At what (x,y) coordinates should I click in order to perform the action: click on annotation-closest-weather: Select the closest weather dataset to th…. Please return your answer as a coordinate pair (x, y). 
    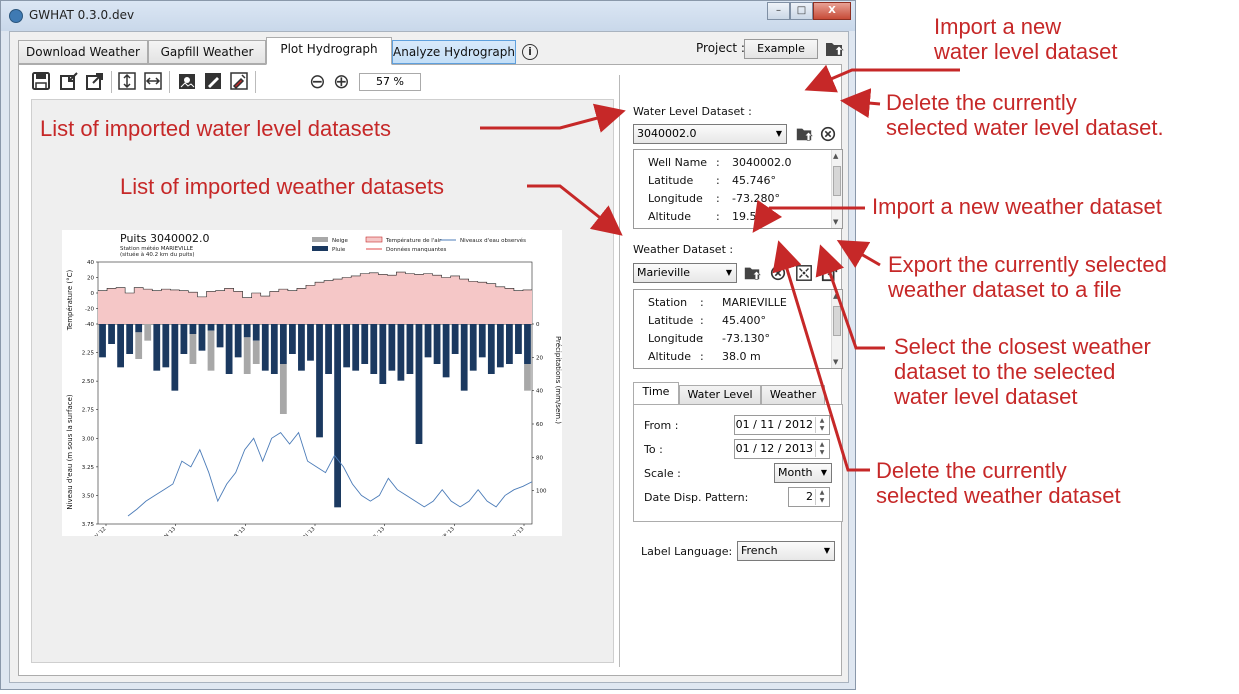
    Looking at the image, I should click on (1022, 371).